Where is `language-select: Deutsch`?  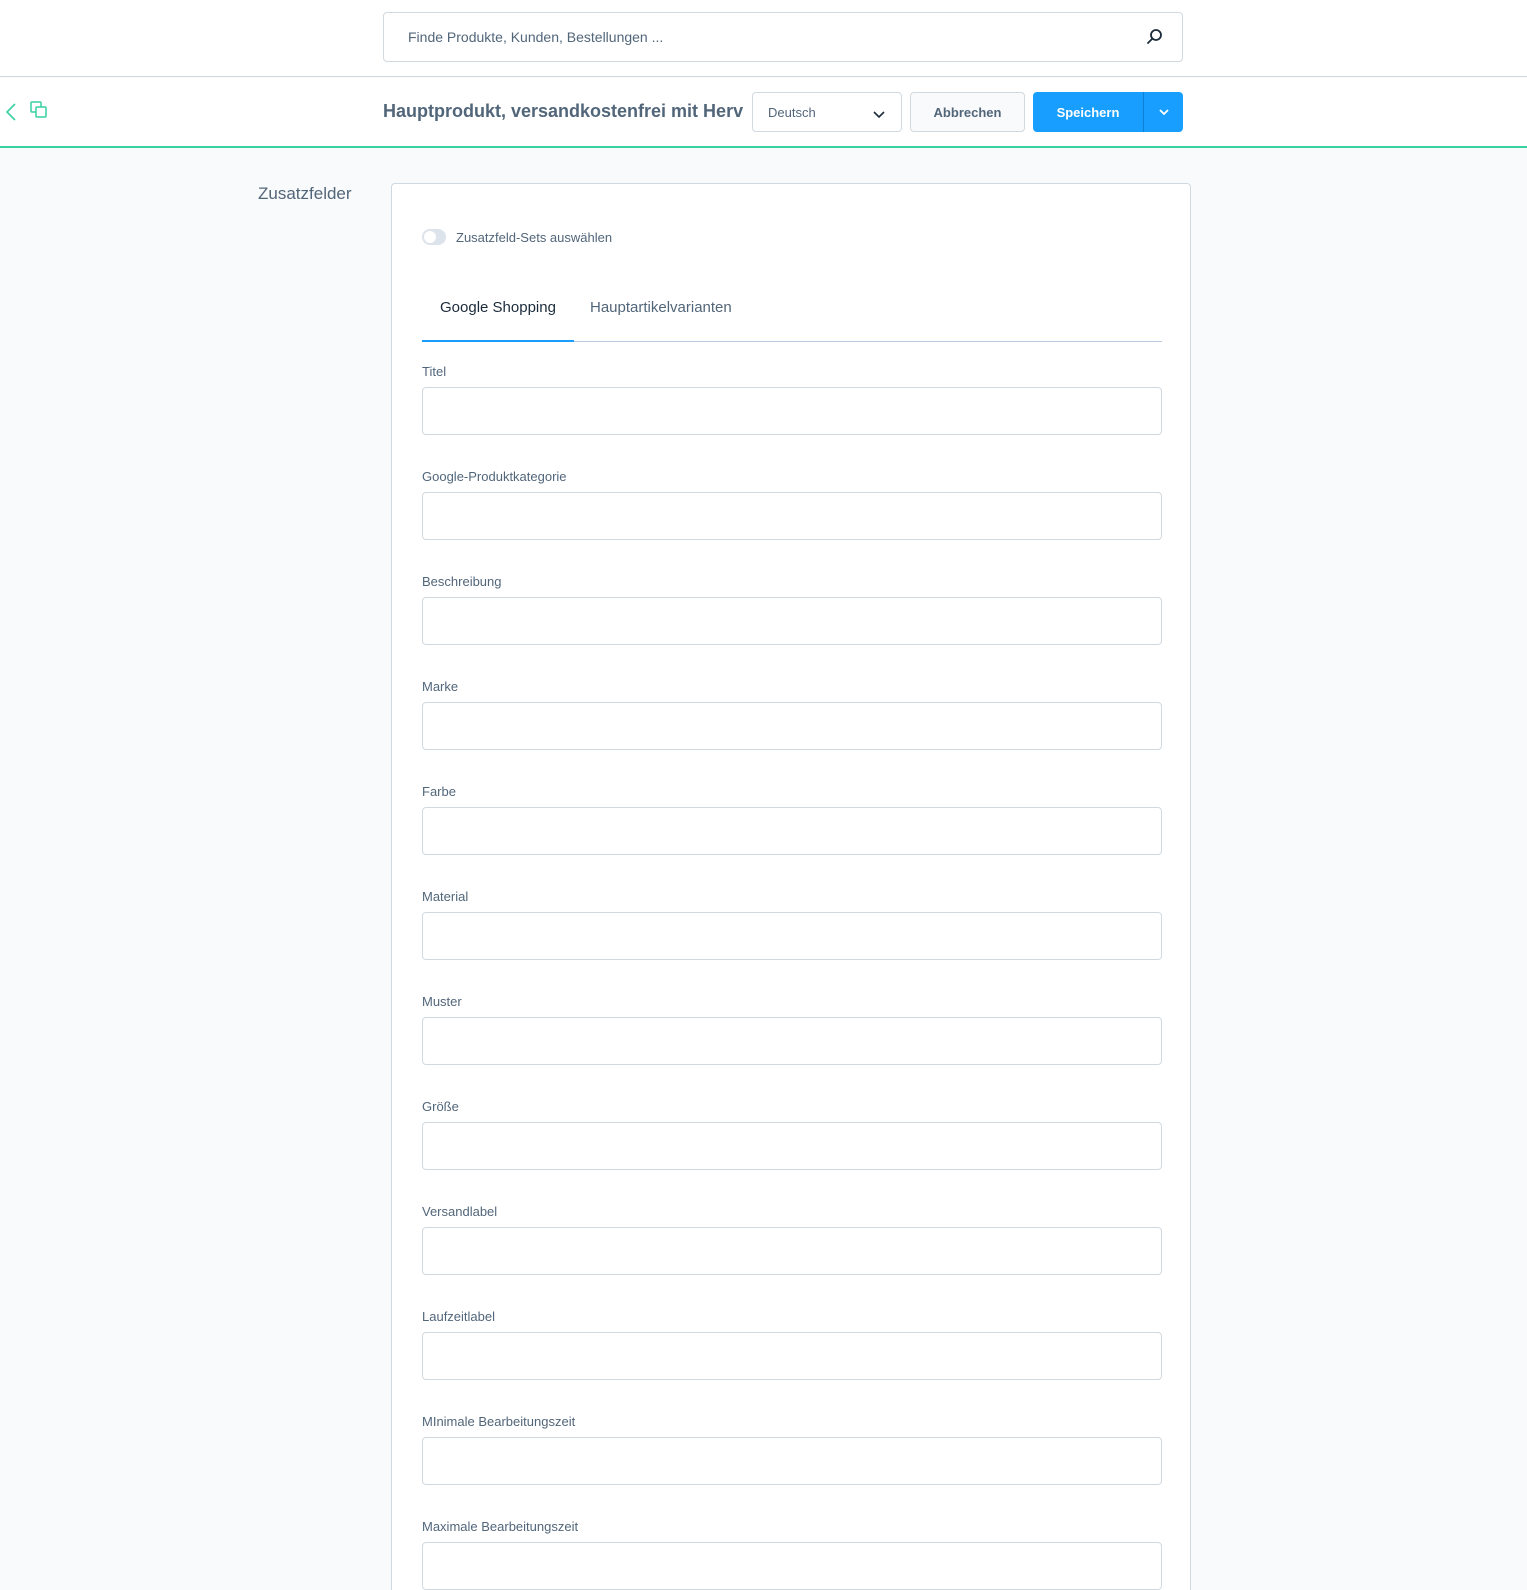
language-select: Deutsch is located at coordinates (827, 112).